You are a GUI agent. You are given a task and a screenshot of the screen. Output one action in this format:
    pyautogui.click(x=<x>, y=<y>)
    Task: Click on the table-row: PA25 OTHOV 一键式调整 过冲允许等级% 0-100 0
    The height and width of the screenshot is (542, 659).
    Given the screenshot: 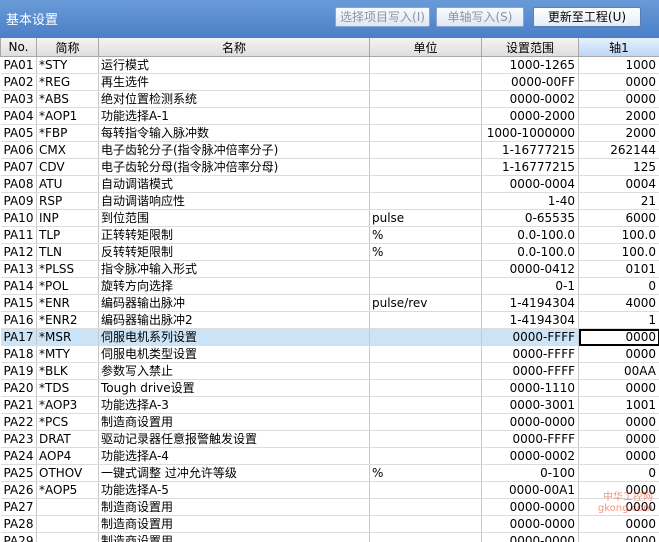 What is the action you would take?
    pyautogui.click(x=329, y=473)
    